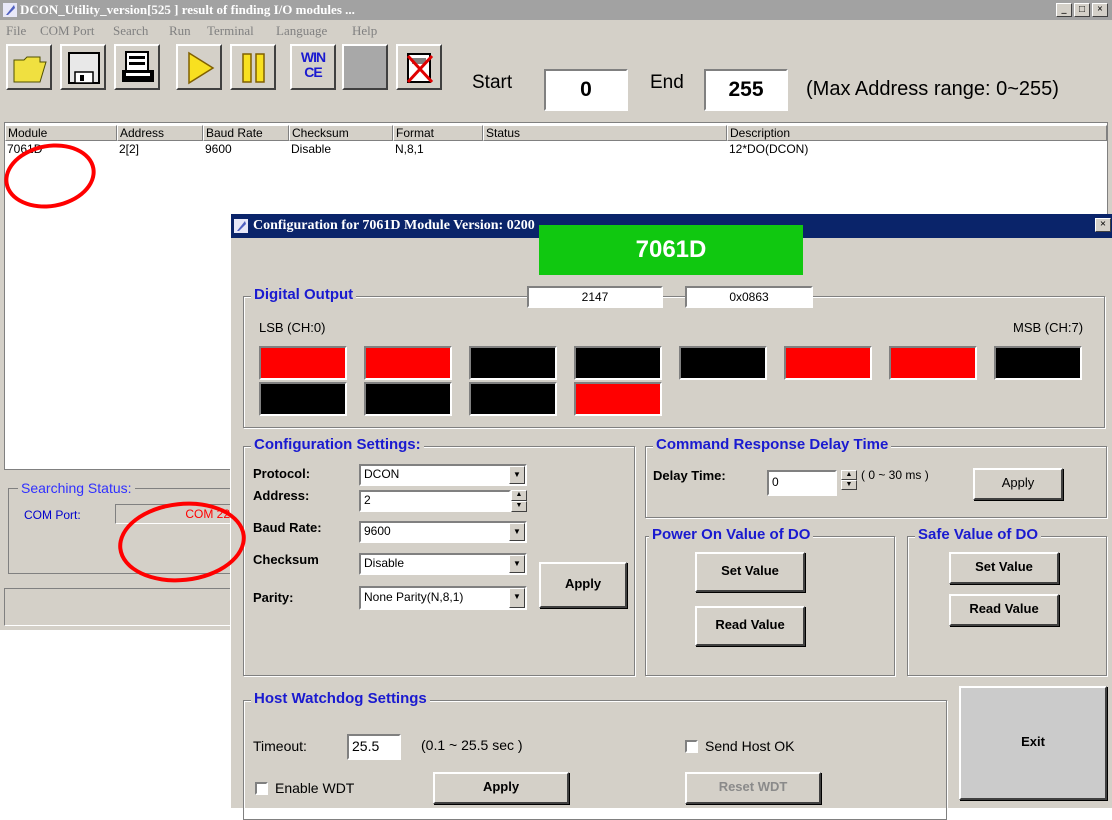 The height and width of the screenshot is (820, 1112). Describe the element at coordinates (472, 745) in the screenshot. I see `timeout-range: (0.1 ~ 25.5 sec )` at that location.